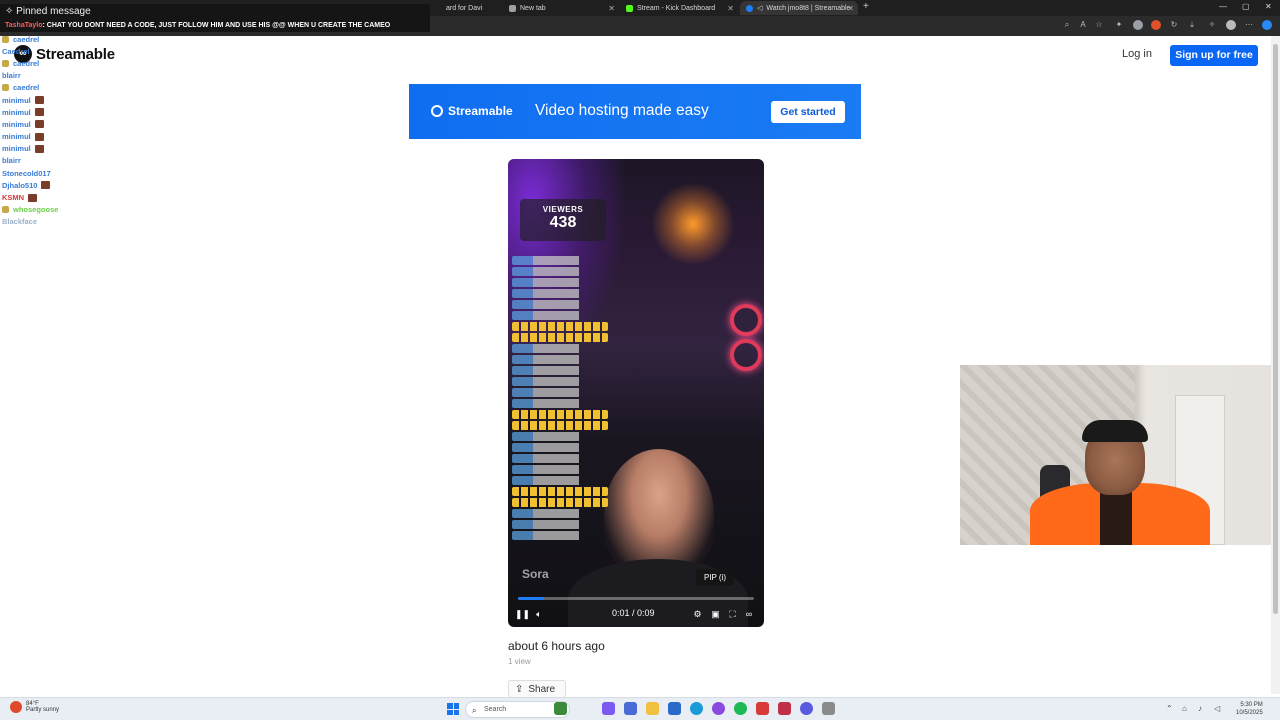 The image size is (1280, 720). What do you see at coordinates (16, 707) in the screenshot?
I see `weather-icon` at bounding box center [16, 707].